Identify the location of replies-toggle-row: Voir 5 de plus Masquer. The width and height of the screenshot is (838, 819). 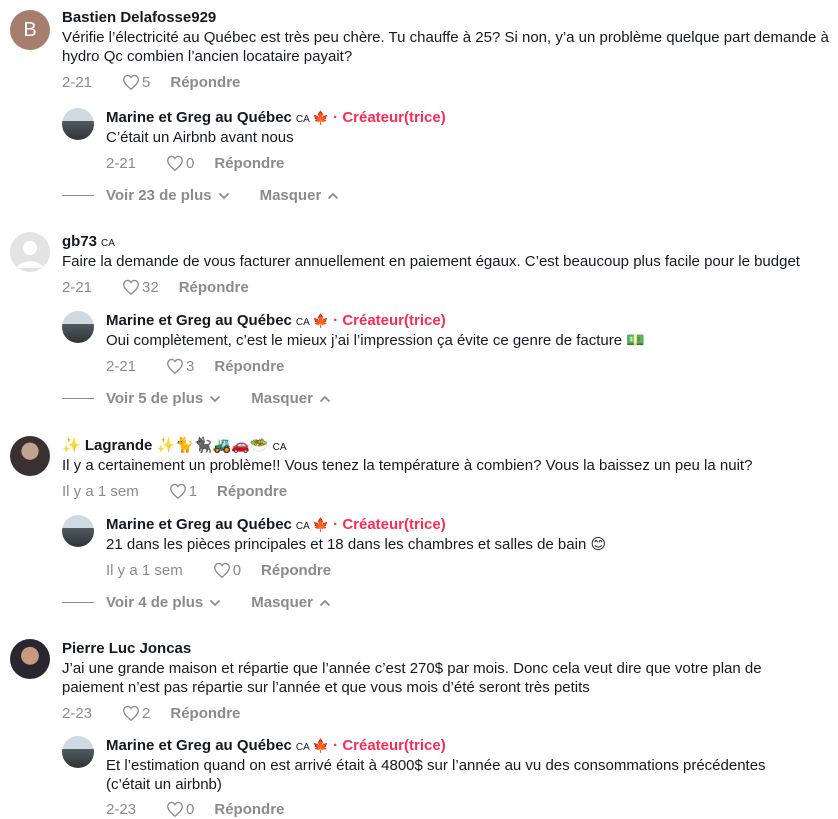
(211, 398).